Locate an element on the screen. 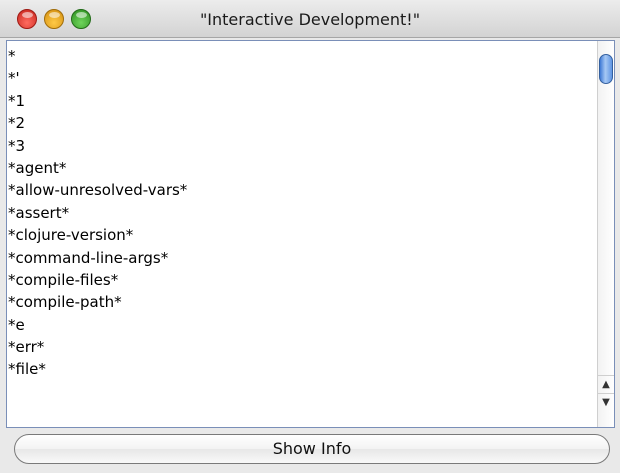  list-item: * is located at coordinates (301, 56).